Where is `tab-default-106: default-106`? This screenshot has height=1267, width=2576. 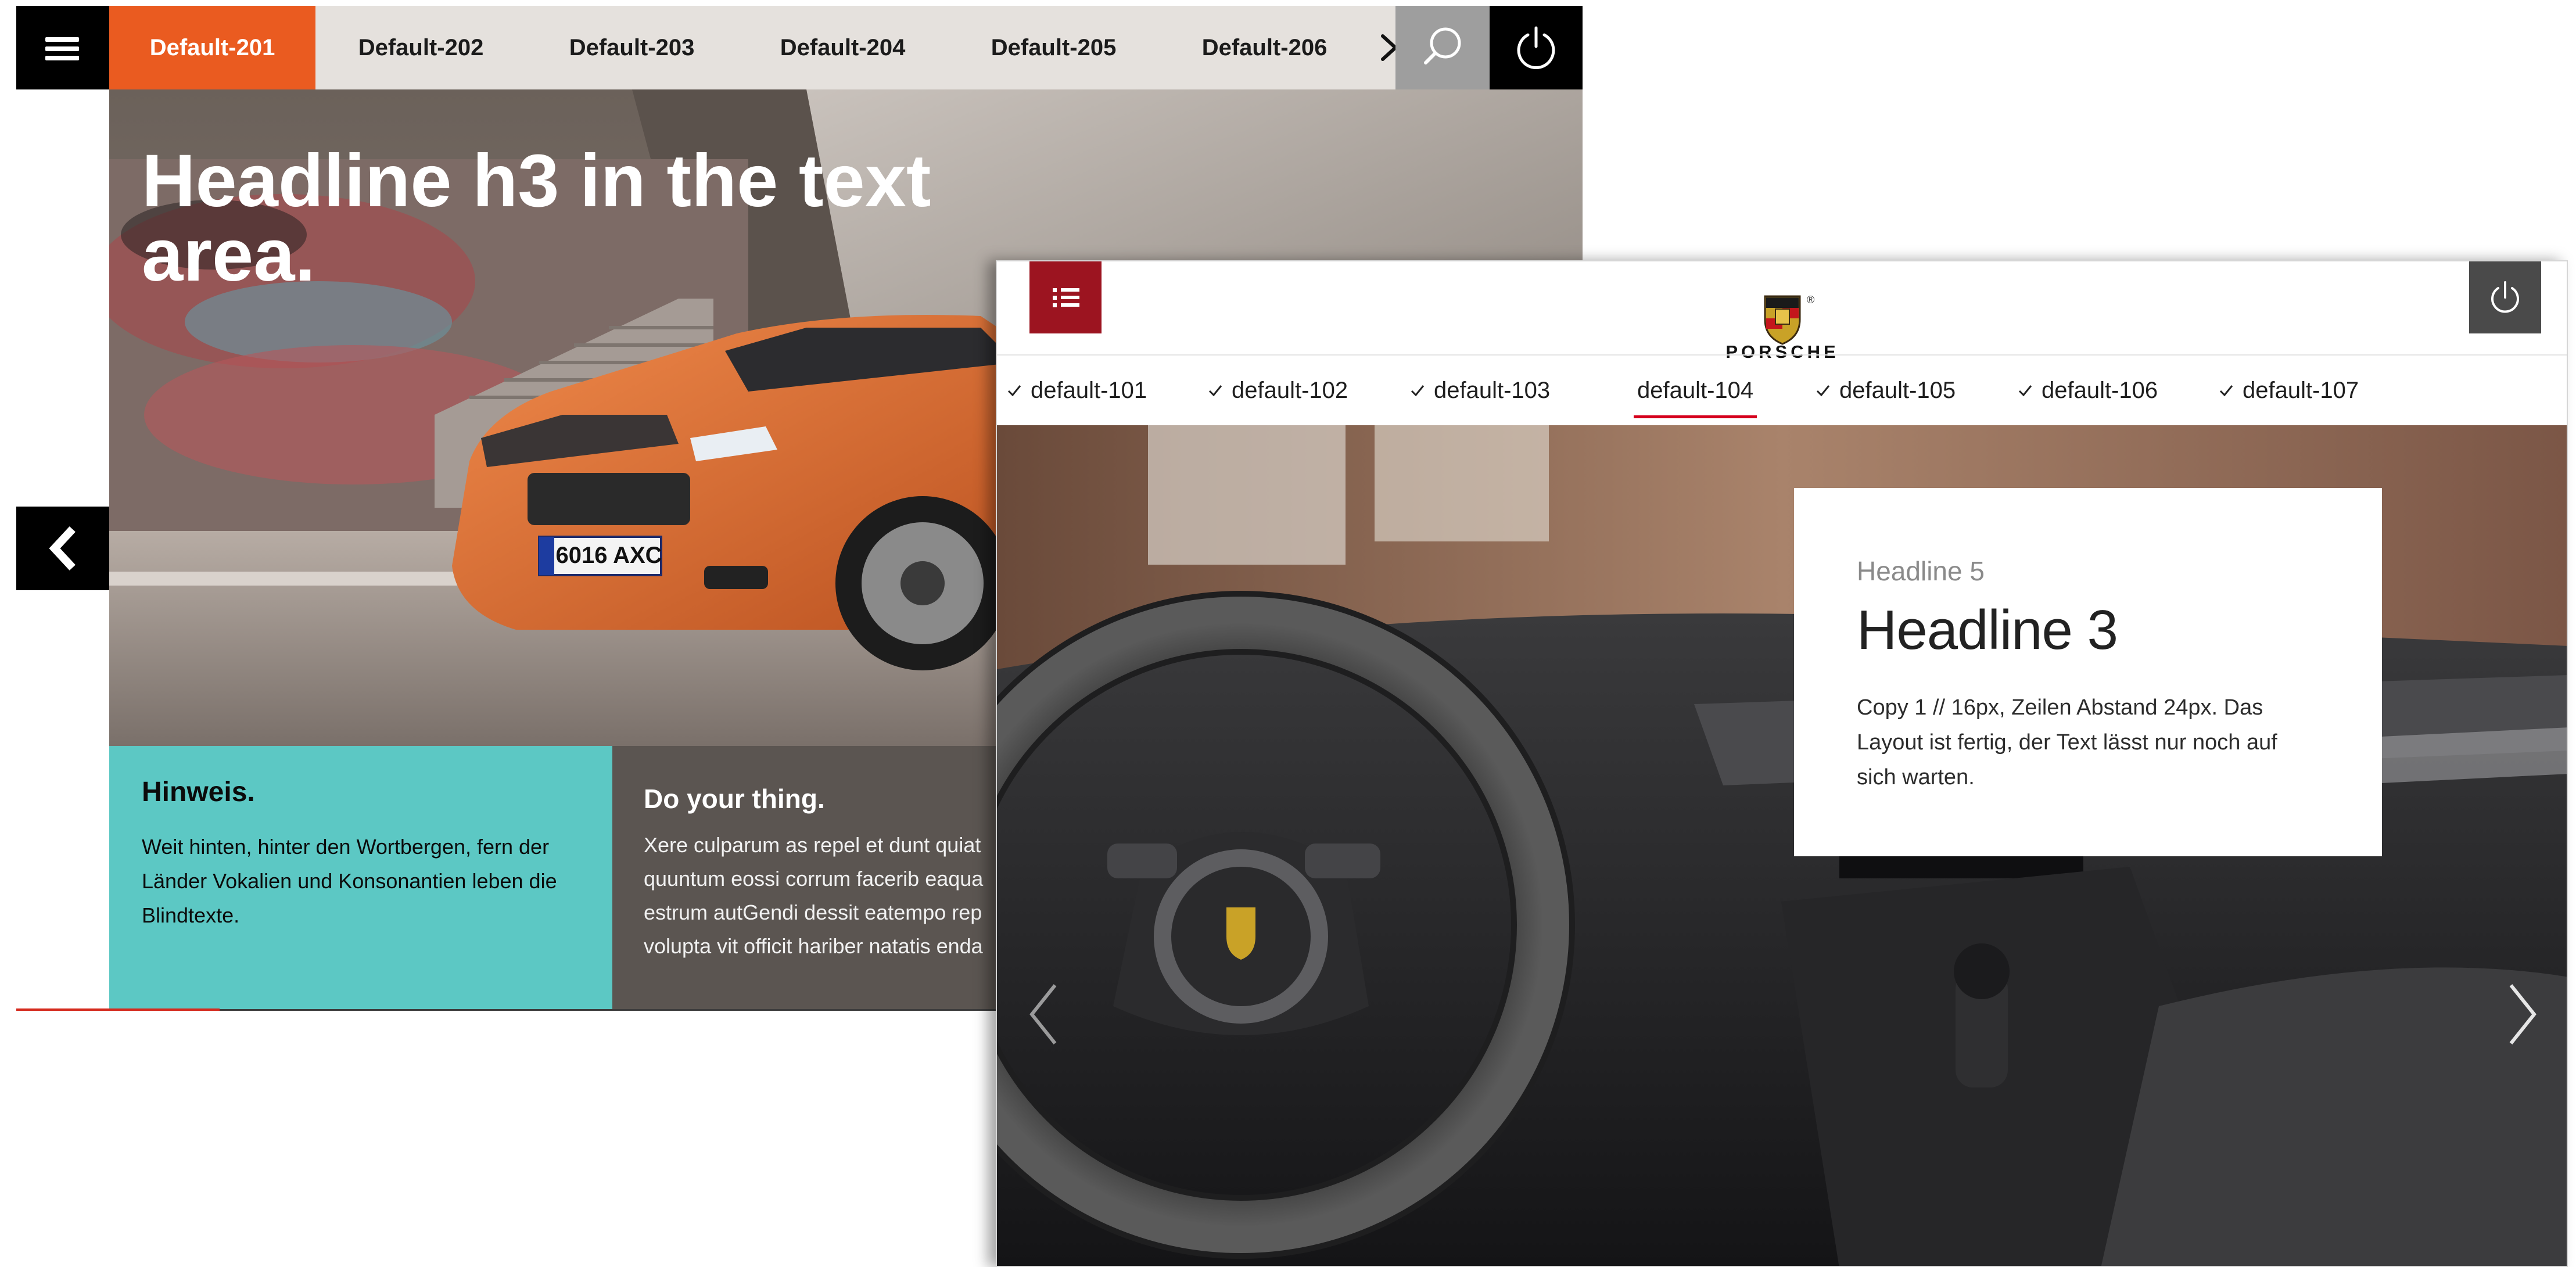 tab-default-106: default-106 is located at coordinates (2087, 391).